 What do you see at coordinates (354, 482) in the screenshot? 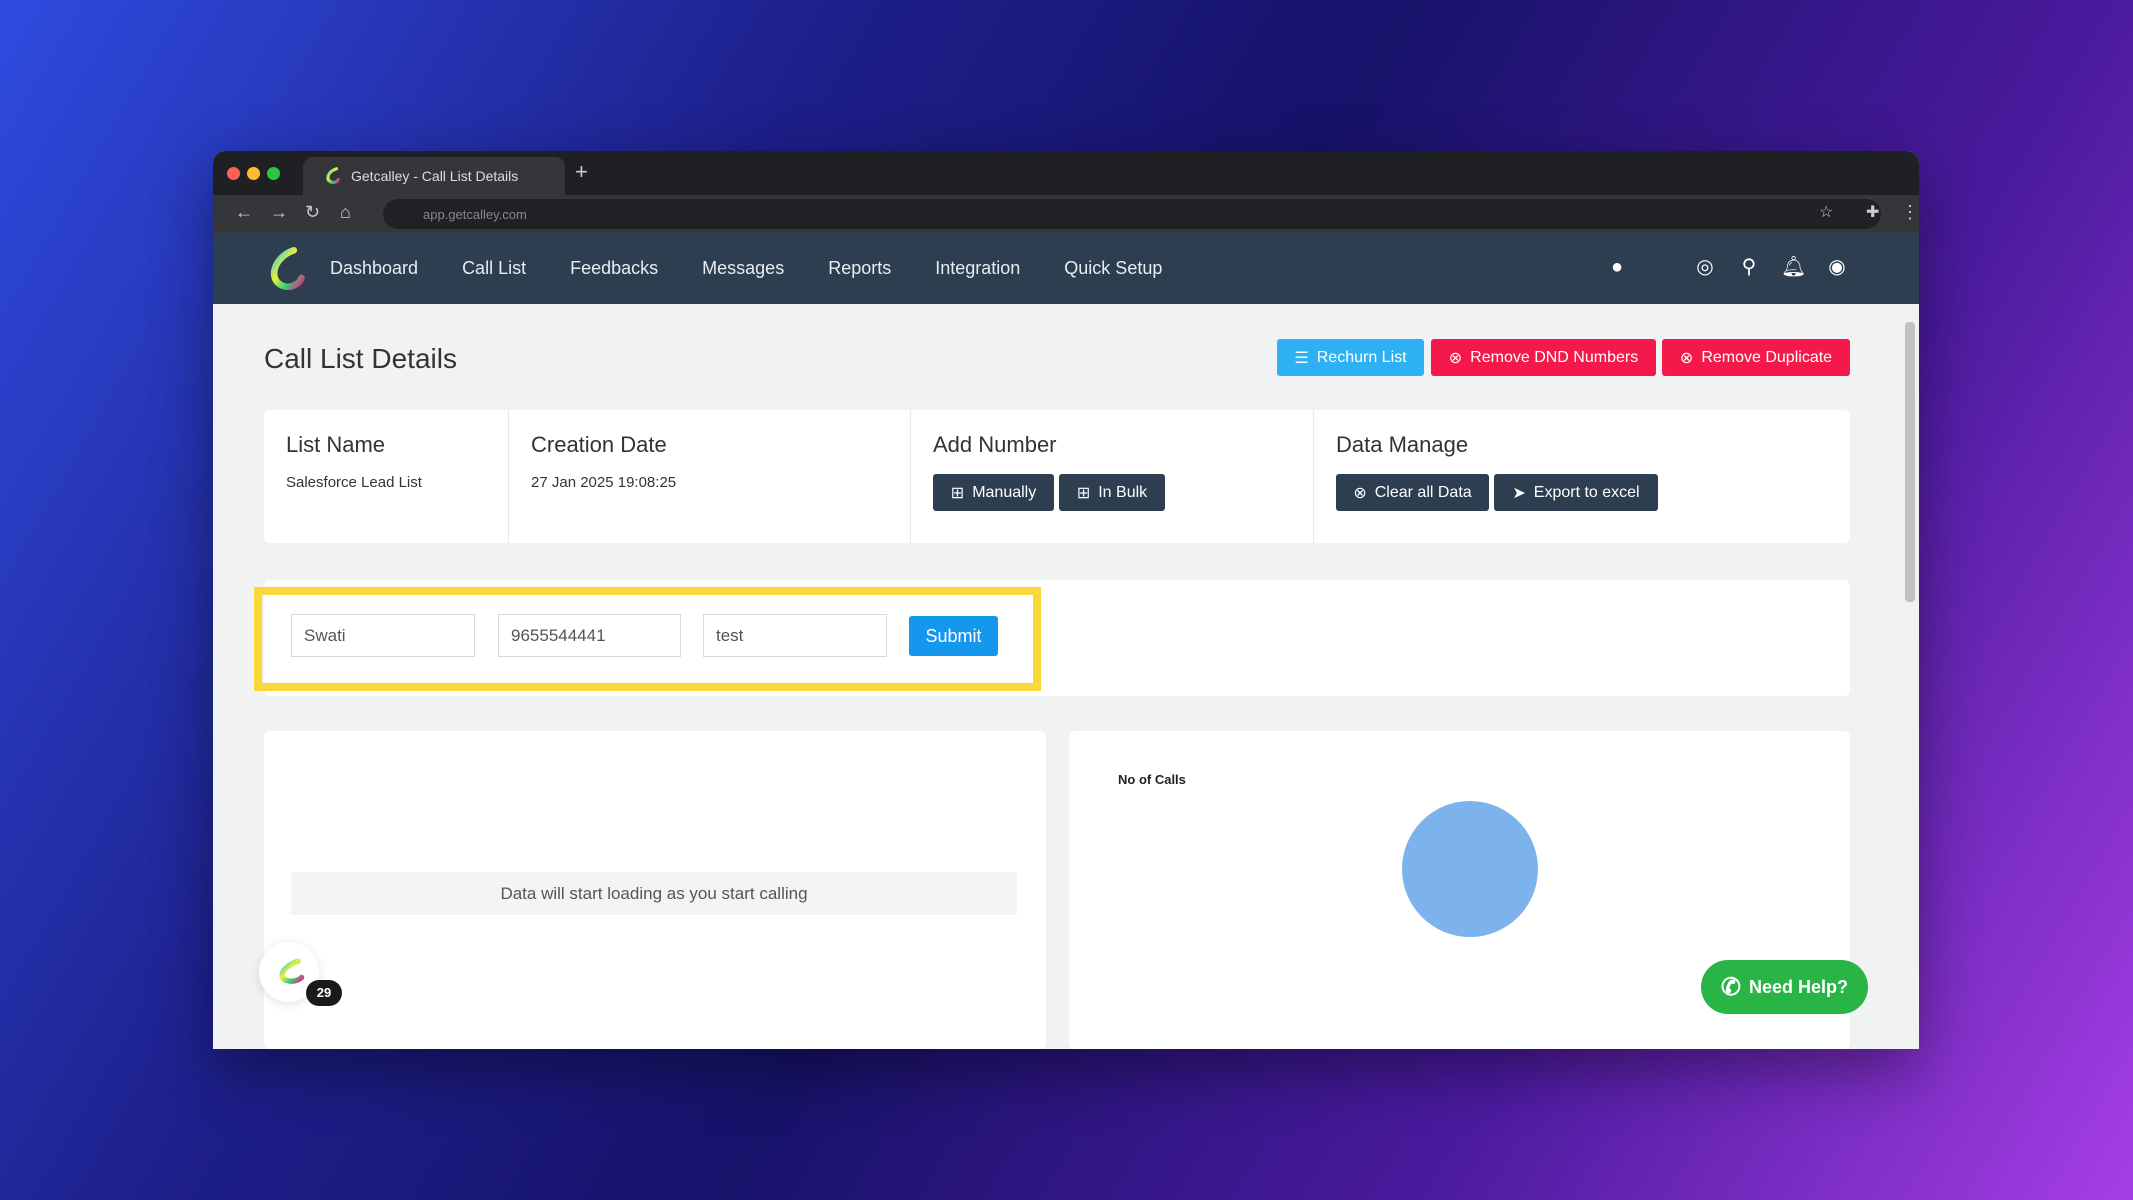
I see `list-name-value: Salesforce Lead List` at bounding box center [354, 482].